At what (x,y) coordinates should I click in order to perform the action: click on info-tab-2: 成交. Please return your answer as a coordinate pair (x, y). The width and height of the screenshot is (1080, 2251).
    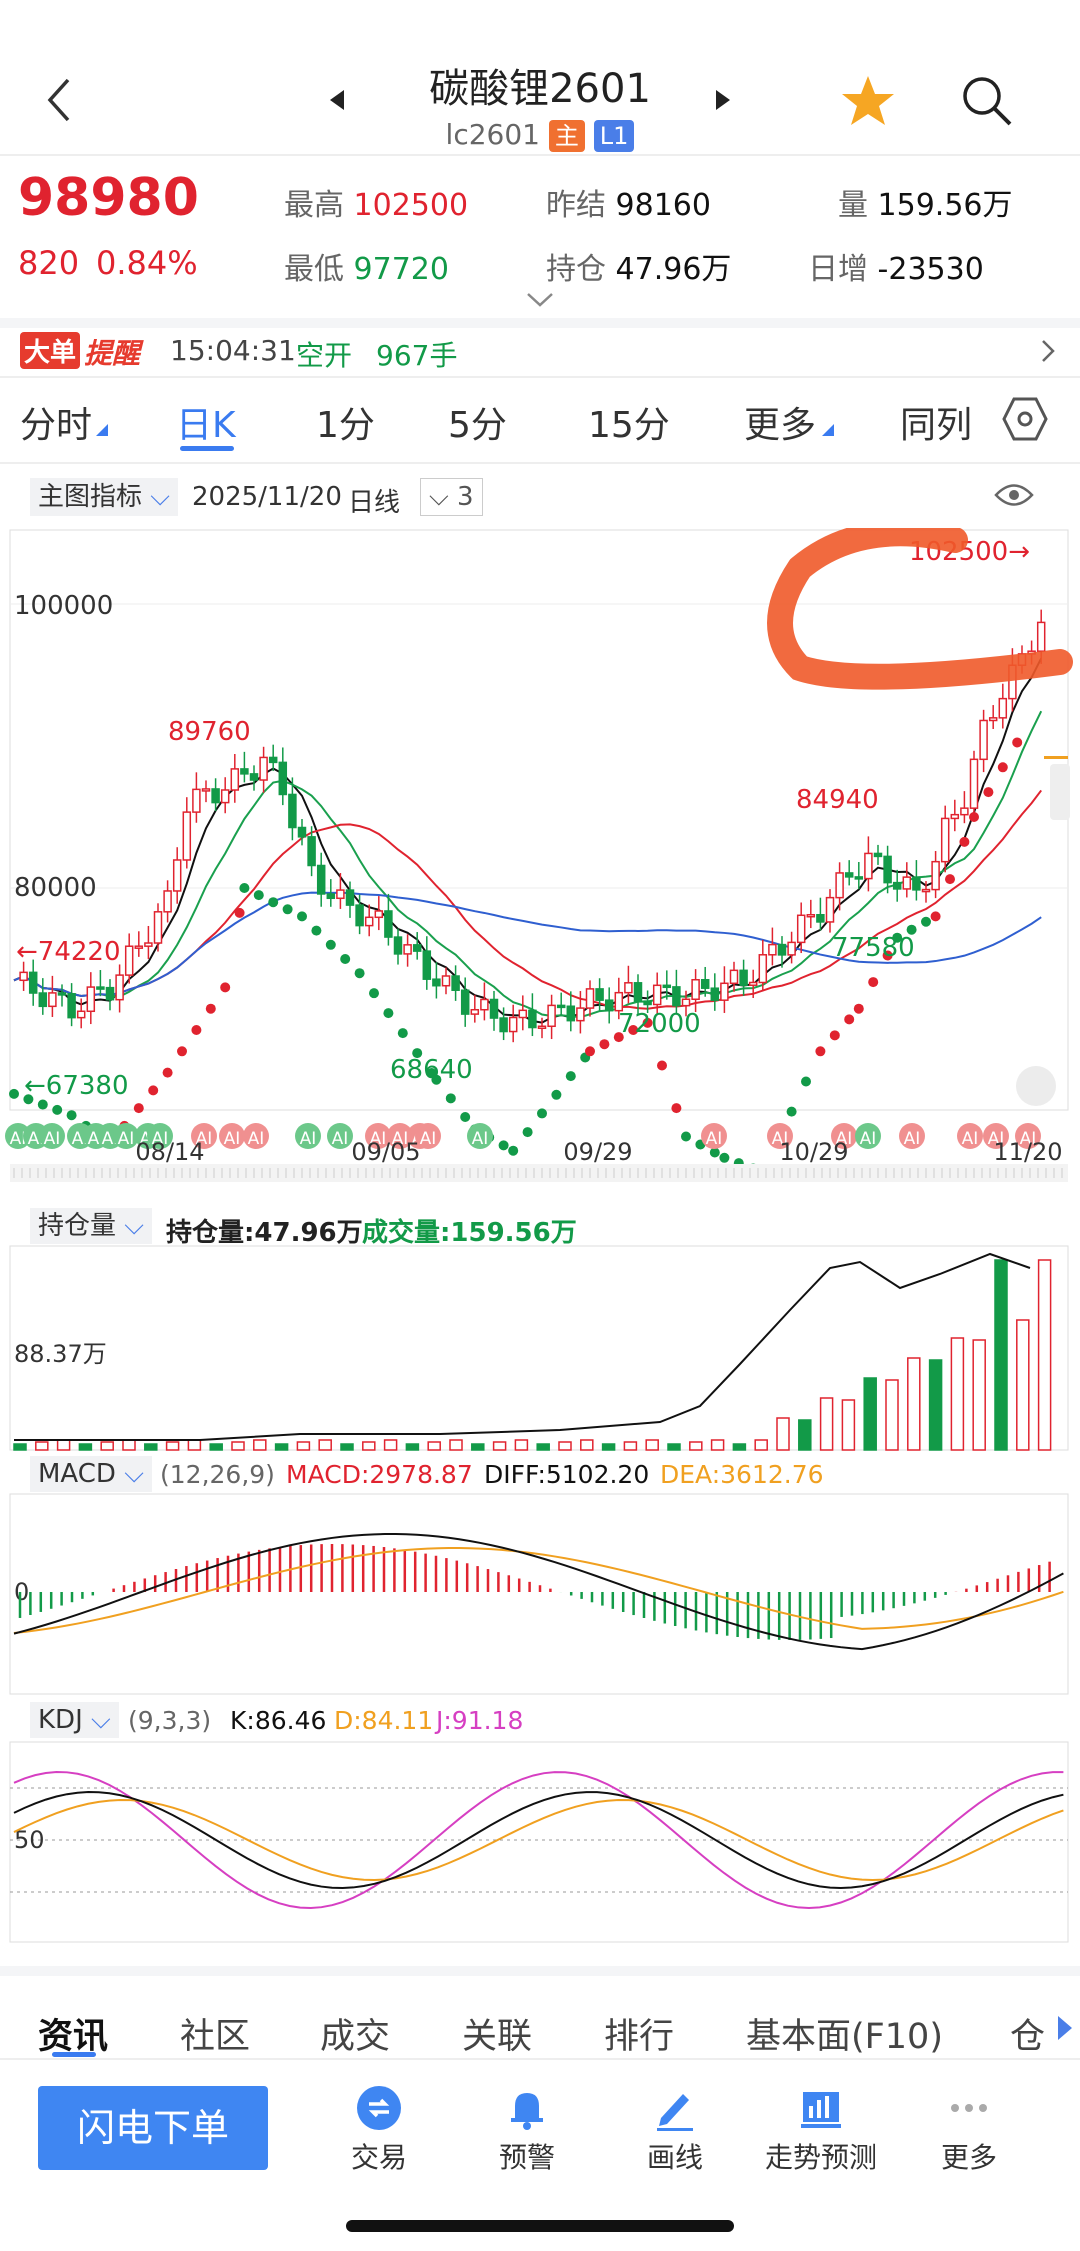
    Looking at the image, I should click on (355, 2033).